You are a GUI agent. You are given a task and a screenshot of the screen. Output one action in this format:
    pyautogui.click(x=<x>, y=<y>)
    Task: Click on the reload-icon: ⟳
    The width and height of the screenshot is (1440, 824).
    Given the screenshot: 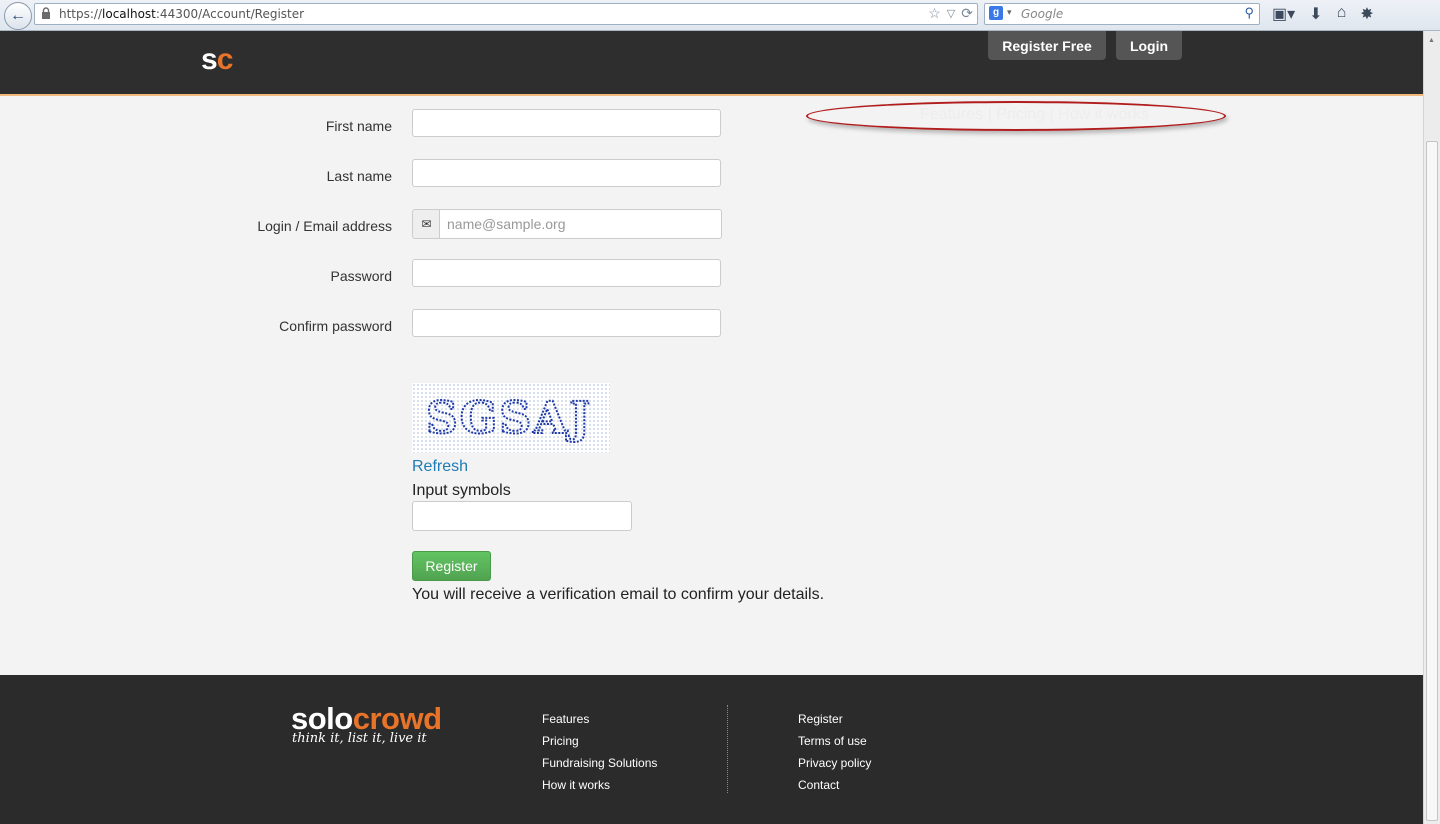 What is the action you would take?
    pyautogui.click(x=967, y=13)
    